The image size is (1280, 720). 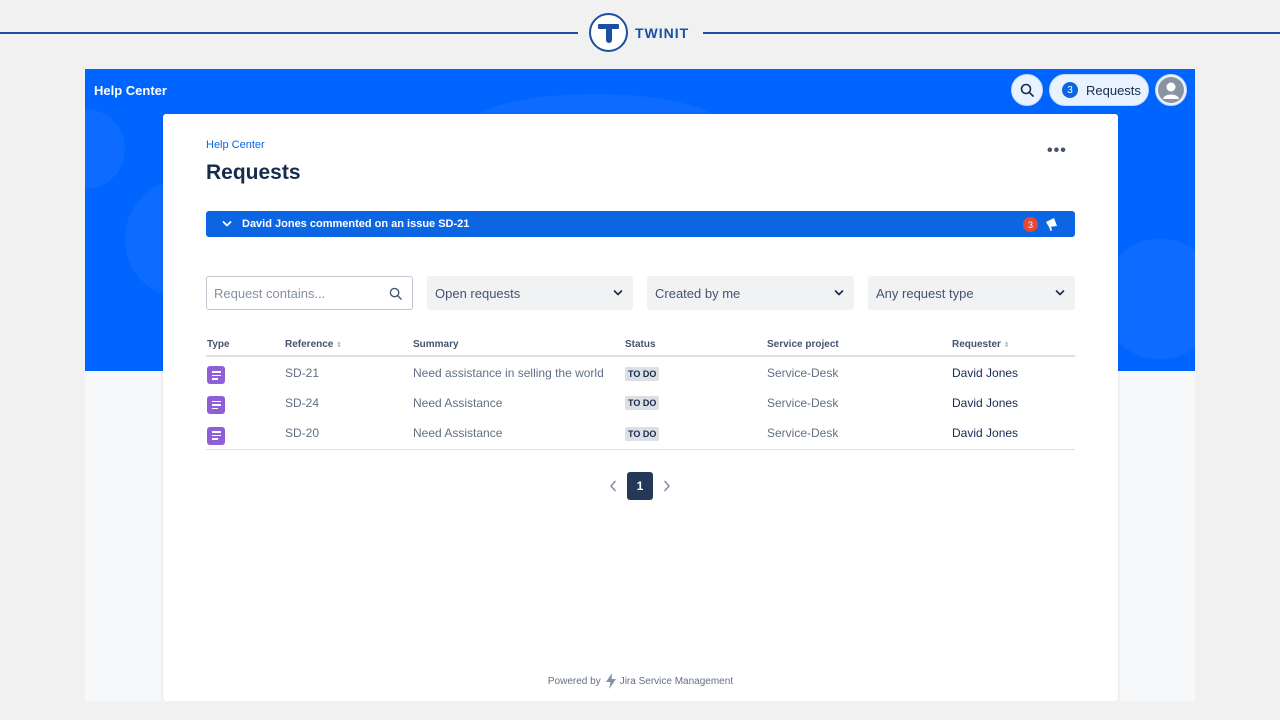 What do you see at coordinates (608, 32) in the screenshot?
I see `twinit-logo-icon` at bounding box center [608, 32].